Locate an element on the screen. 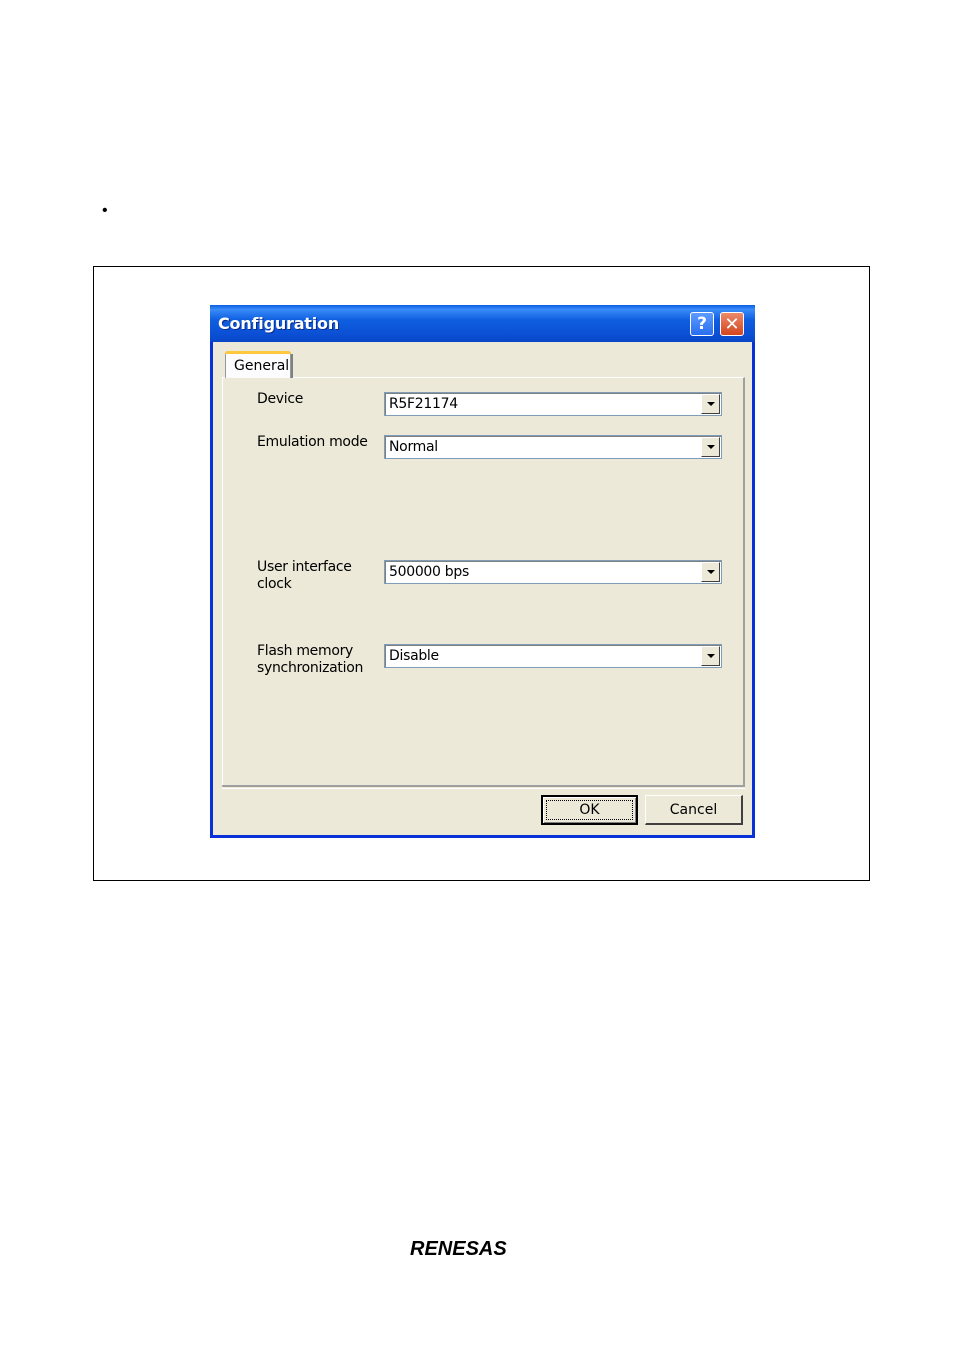 This screenshot has width=954, height=1355. flash-sync-value: Disable is located at coordinates (414, 656).